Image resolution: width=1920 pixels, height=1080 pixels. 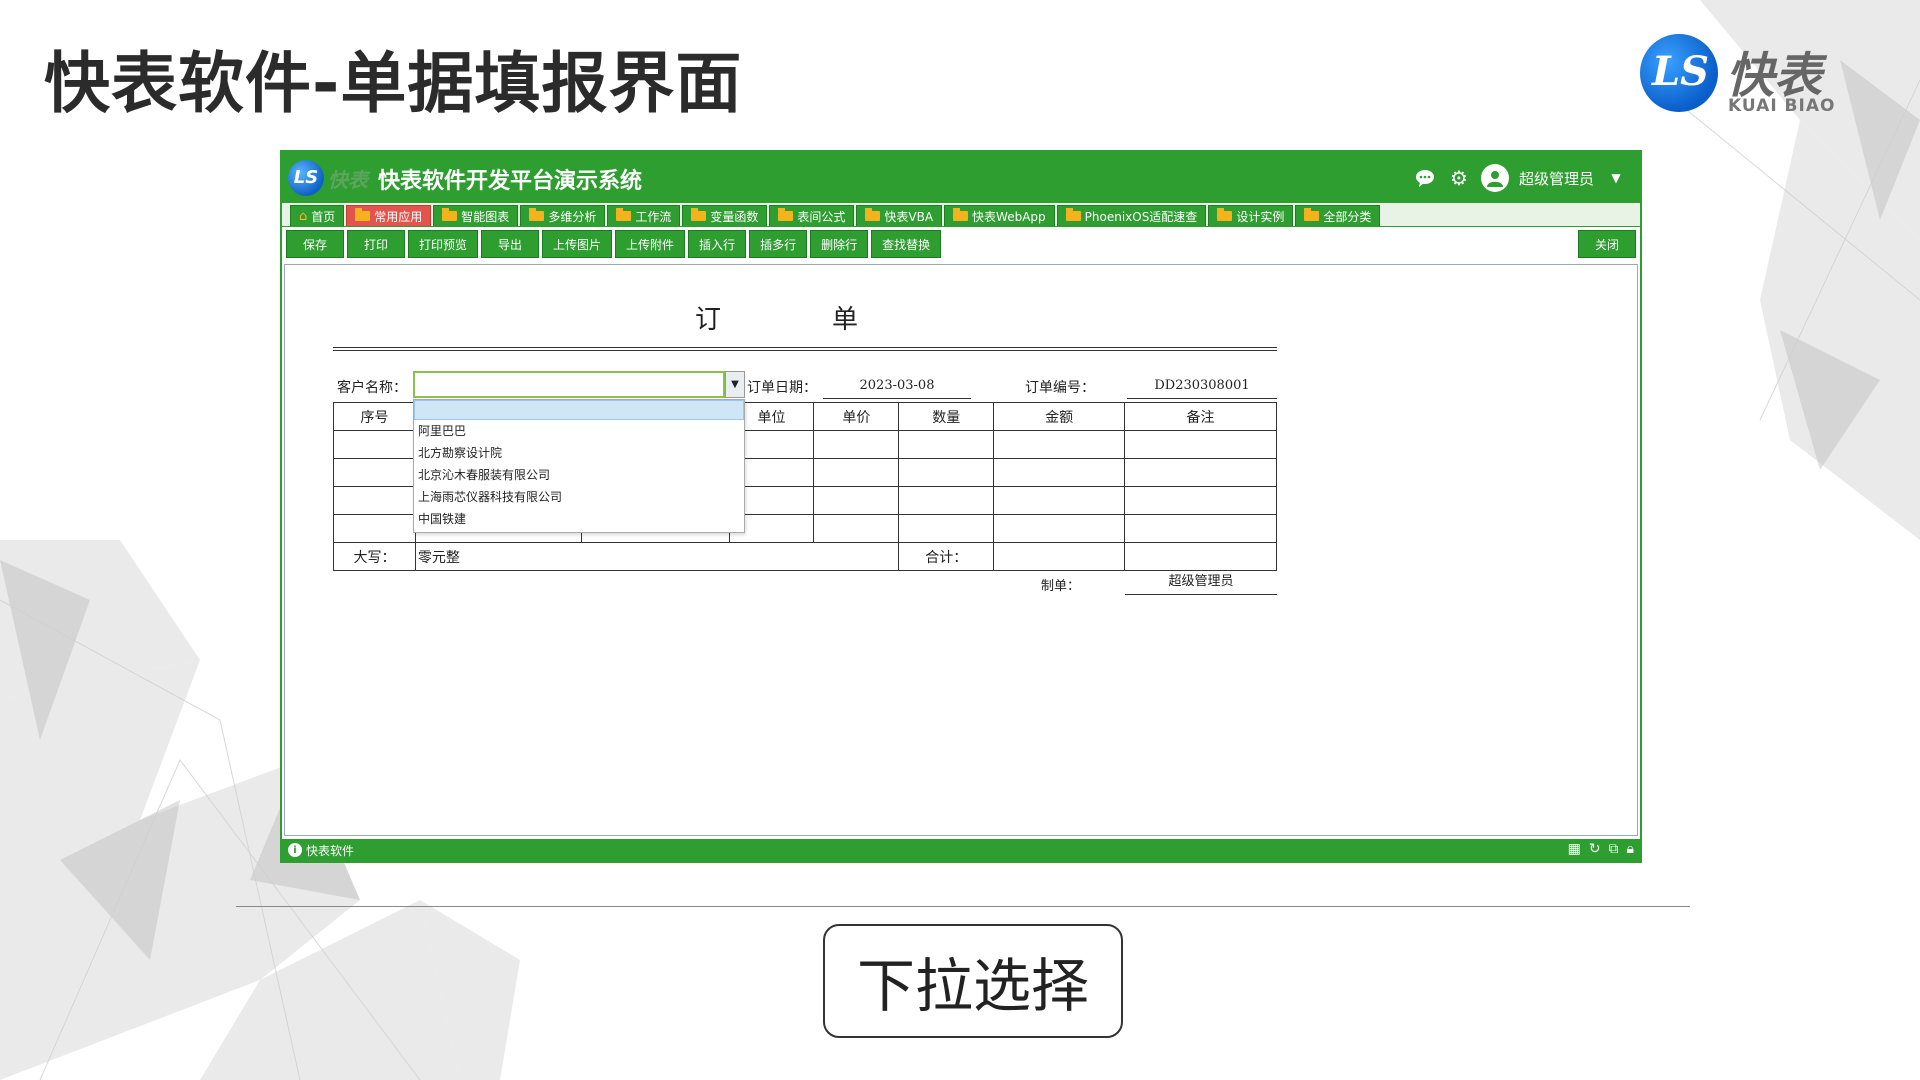 I want to click on insert-rows-button: 插多行, so click(x=778, y=244).